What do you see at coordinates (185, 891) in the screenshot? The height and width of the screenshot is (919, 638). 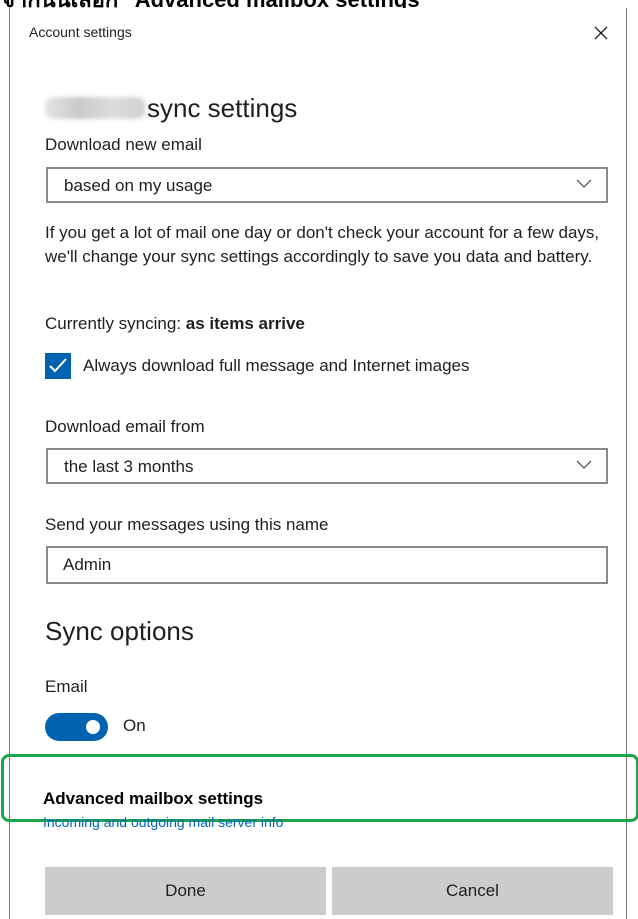 I see `done-button: Done` at bounding box center [185, 891].